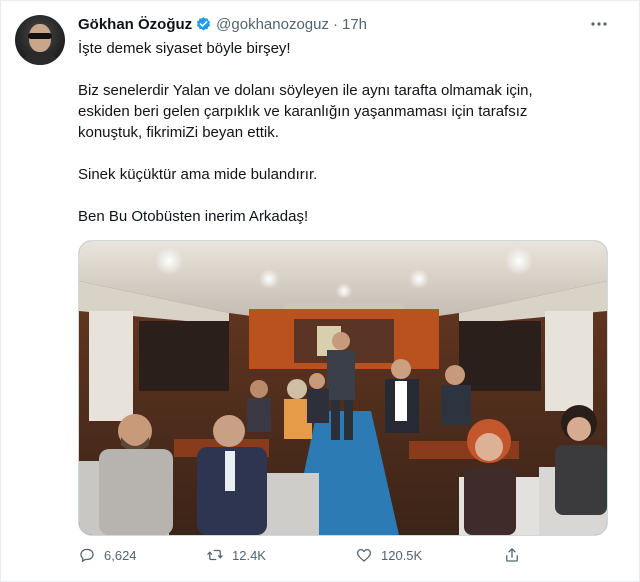  Describe the element at coordinates (364, 555) in the screenshot. I see `like-icon` at that location.